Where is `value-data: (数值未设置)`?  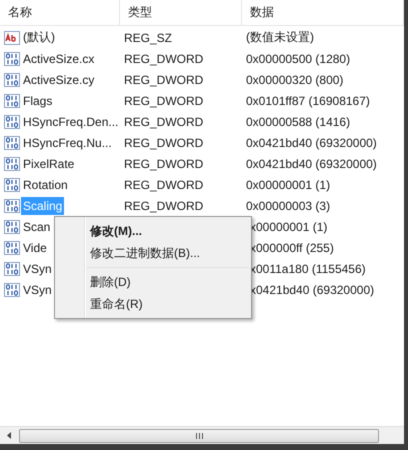 value-data: (数值未设置) is located at coordinates (280, 37).